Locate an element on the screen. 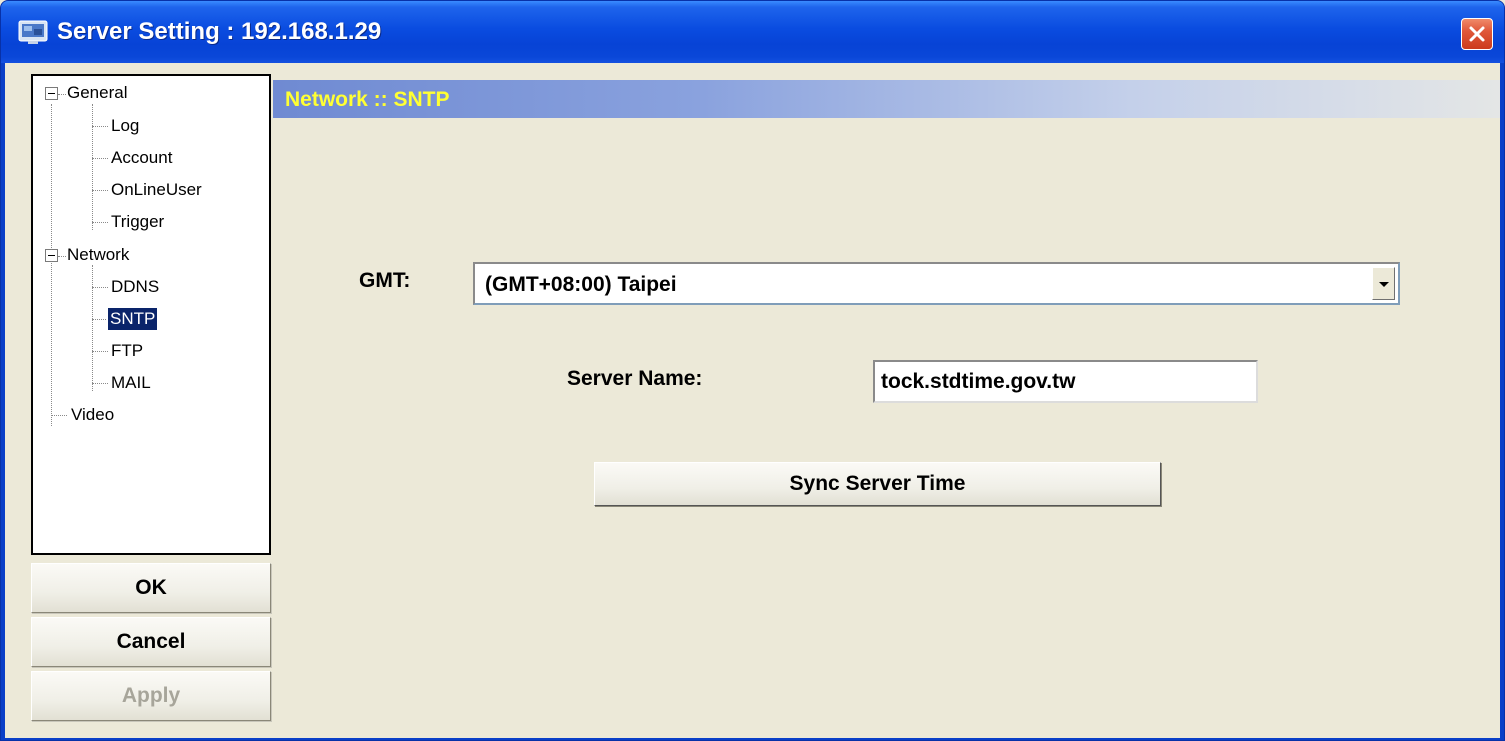 The height and width of the screenshot is (741, 1505). tree-node-account: Account is located at coordinates (141, 158).